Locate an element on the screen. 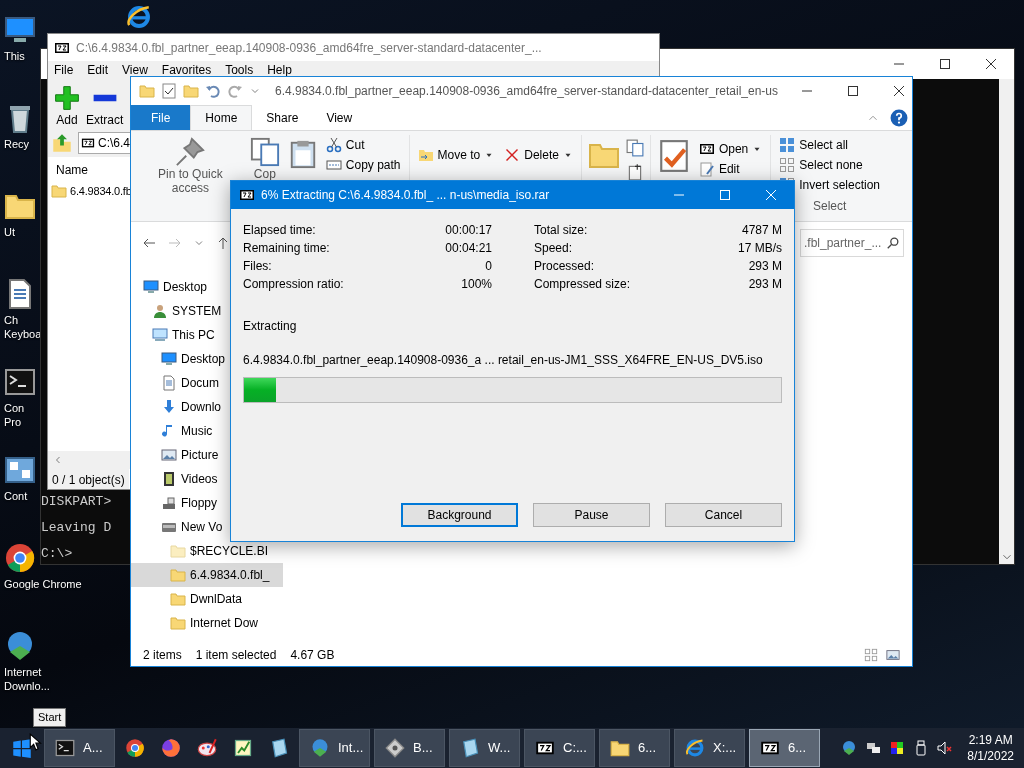  stat-value: 293 M is located at coordinates (765, 266).